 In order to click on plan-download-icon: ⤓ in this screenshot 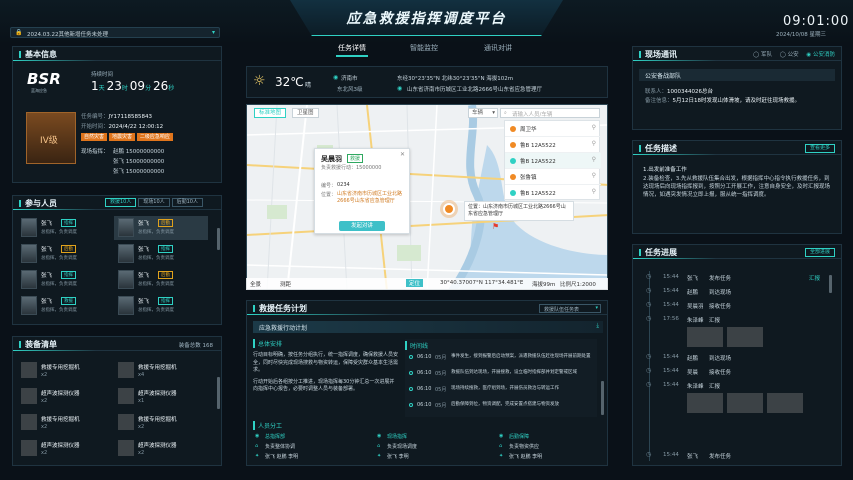, I will do `click(597, 326)`.